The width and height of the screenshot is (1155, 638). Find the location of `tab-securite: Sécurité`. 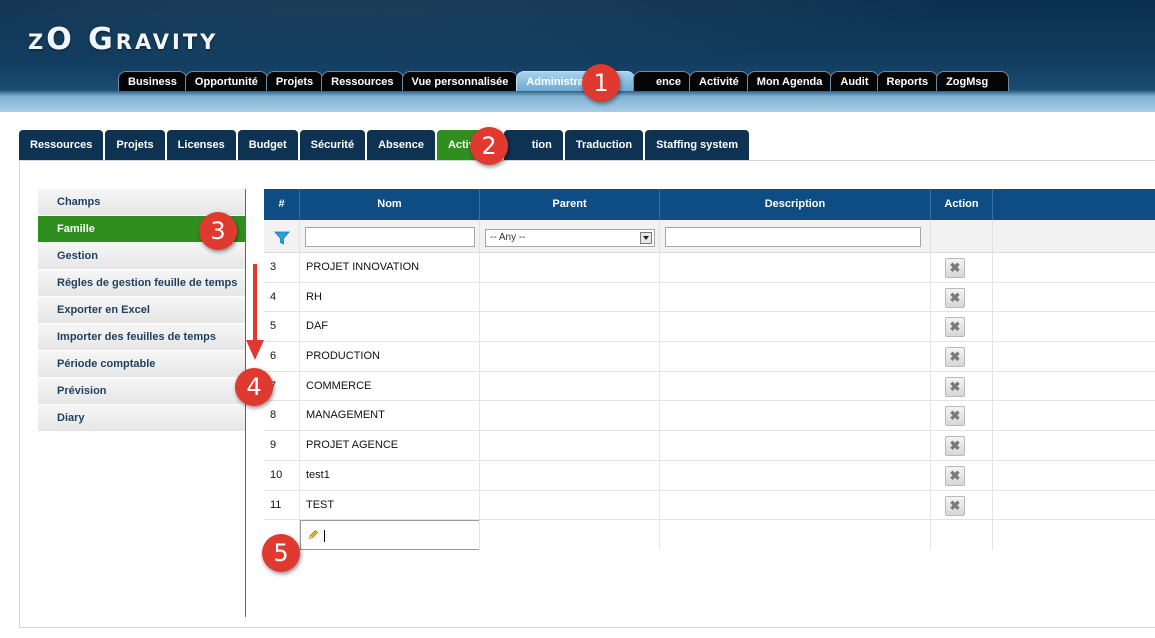

tab-securite: Sécurité is located at coordinates (332, 145).